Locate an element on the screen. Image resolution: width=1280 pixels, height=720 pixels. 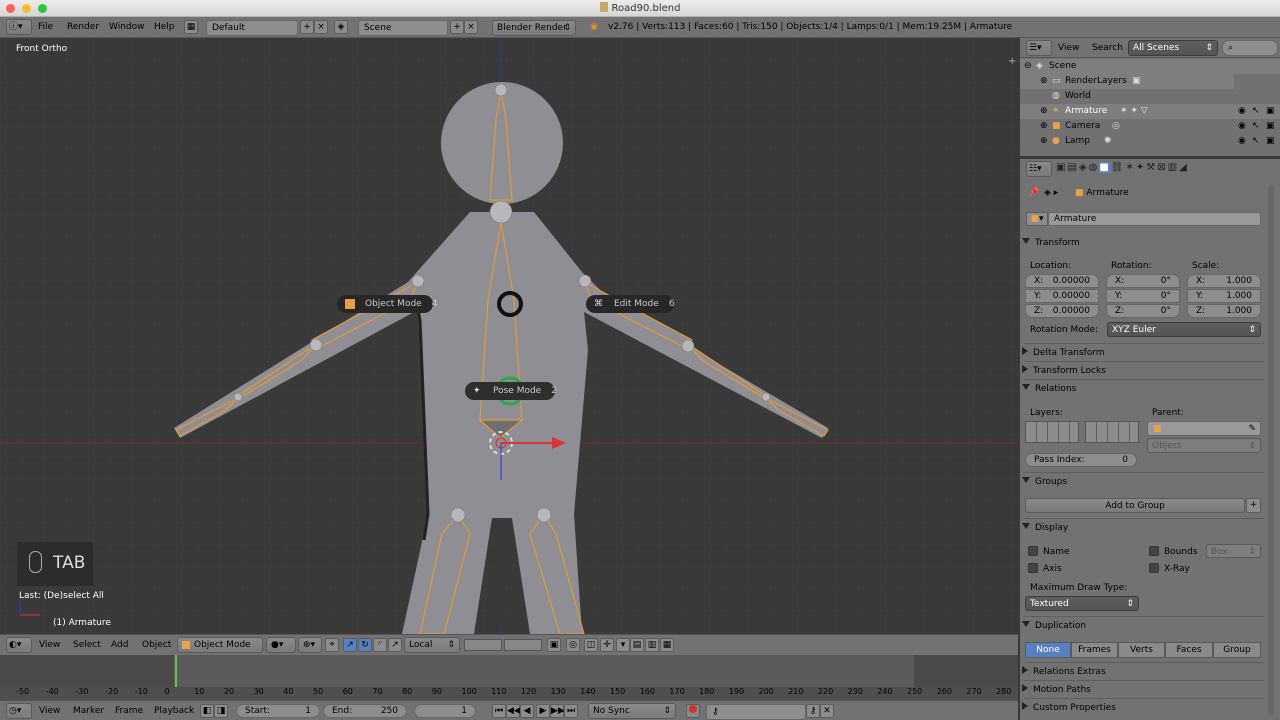
panel-custom-properties-header: Custom Properties is located at coordinates (1142, 708).